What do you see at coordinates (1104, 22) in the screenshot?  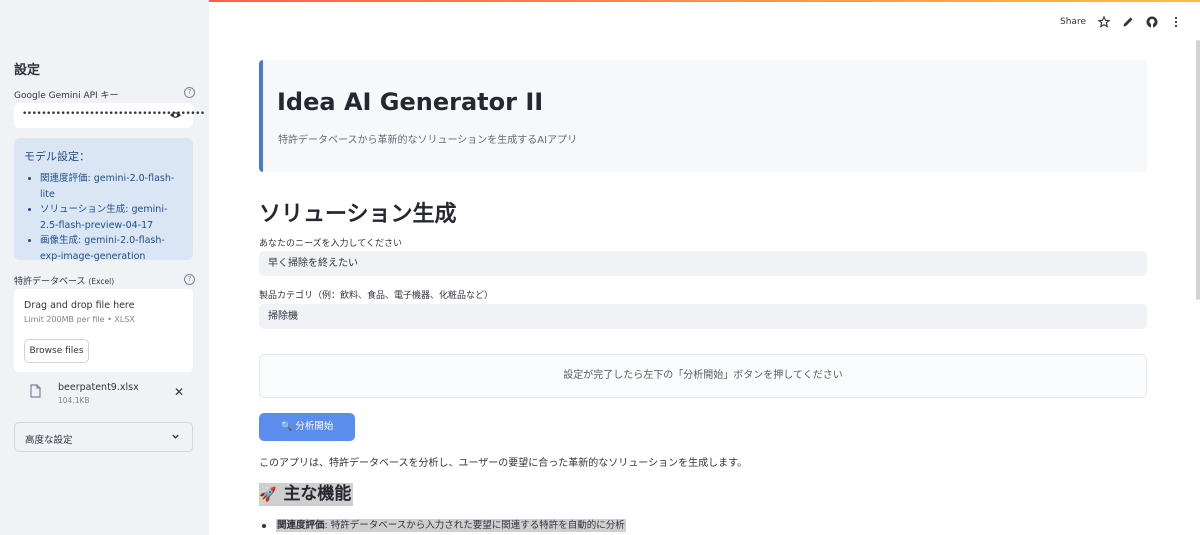 I see `star-icon` at bounding box center [1104, 22].